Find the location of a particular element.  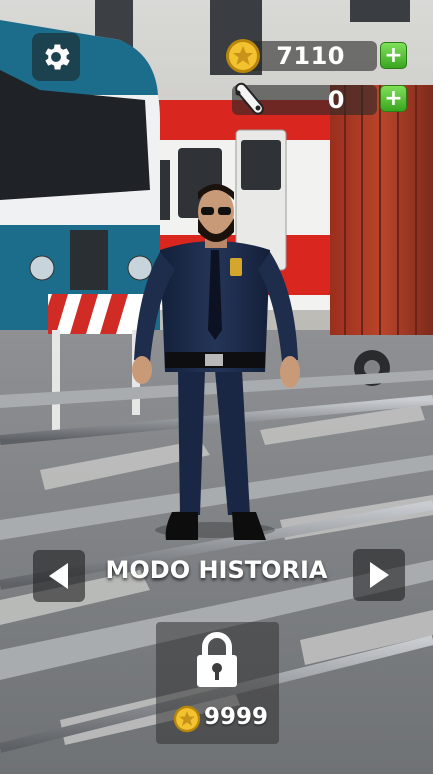

settings-button is located at coordinates (56, 57).